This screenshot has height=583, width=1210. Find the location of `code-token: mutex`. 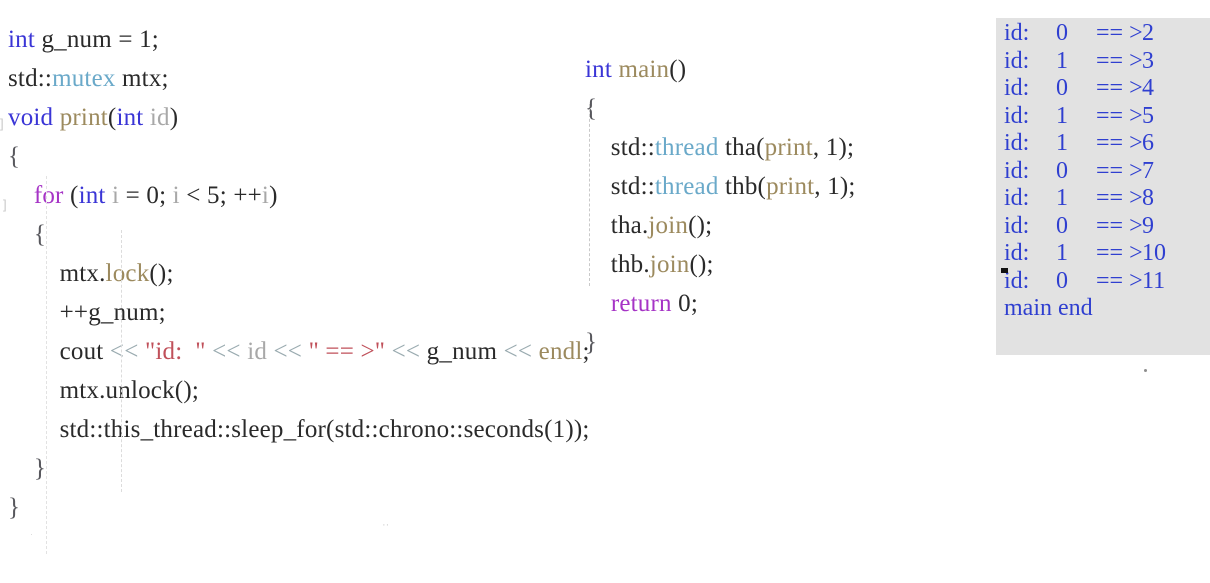

code-token: mutex is located at coordinates (84, 78).